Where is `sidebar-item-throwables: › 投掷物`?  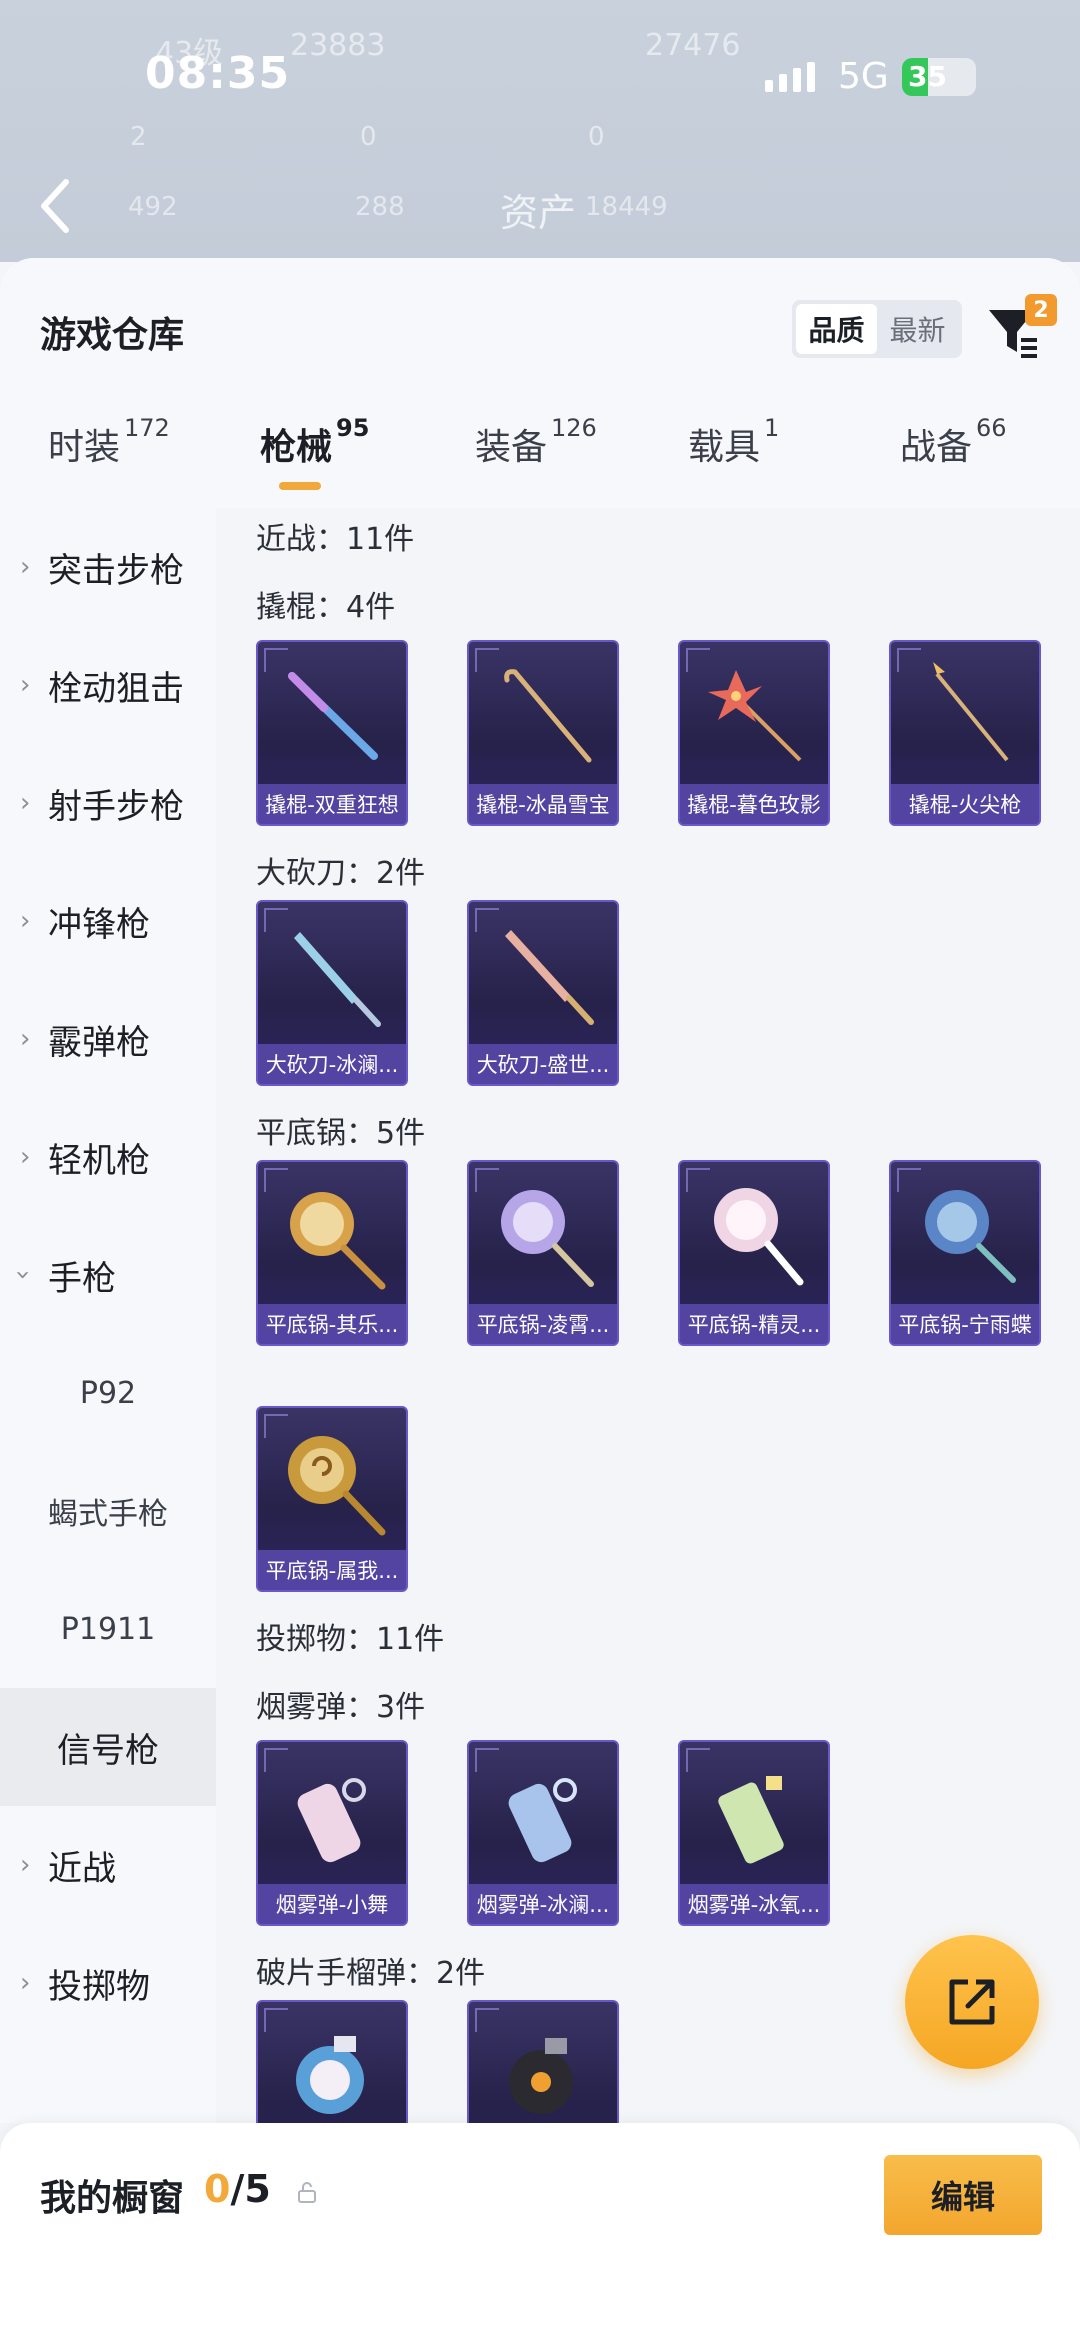 sidebar-item-throwables: › 投掷物 is located at coordinates (108, 1983).